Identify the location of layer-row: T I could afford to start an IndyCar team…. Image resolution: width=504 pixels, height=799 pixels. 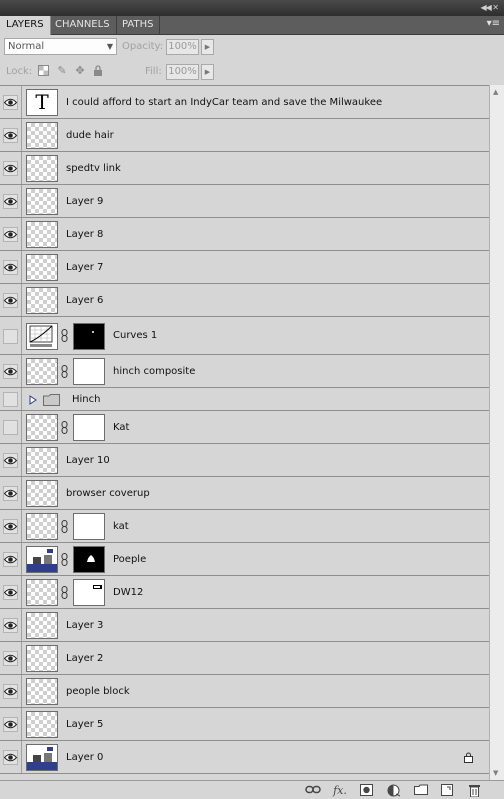
(244, 102).